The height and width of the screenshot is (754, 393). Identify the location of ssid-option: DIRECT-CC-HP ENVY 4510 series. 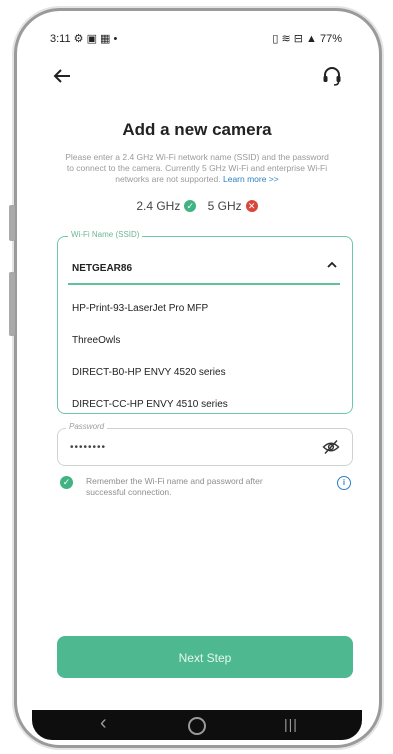
(207, 415).